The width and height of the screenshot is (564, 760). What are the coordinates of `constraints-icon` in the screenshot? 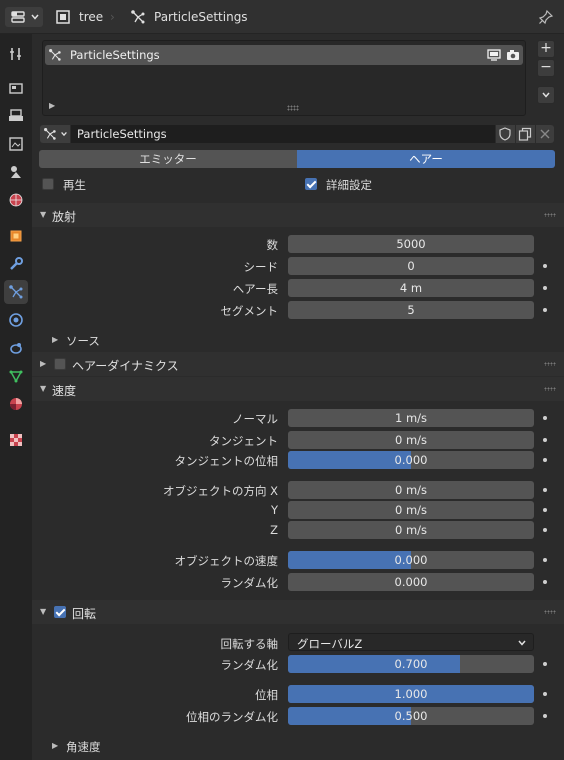 It's located at (16, 348).